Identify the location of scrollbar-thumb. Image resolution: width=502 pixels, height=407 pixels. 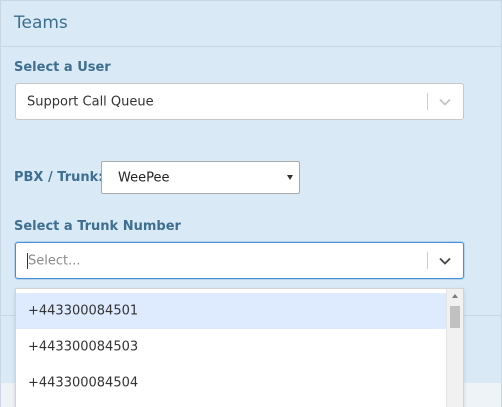
(455, 317).